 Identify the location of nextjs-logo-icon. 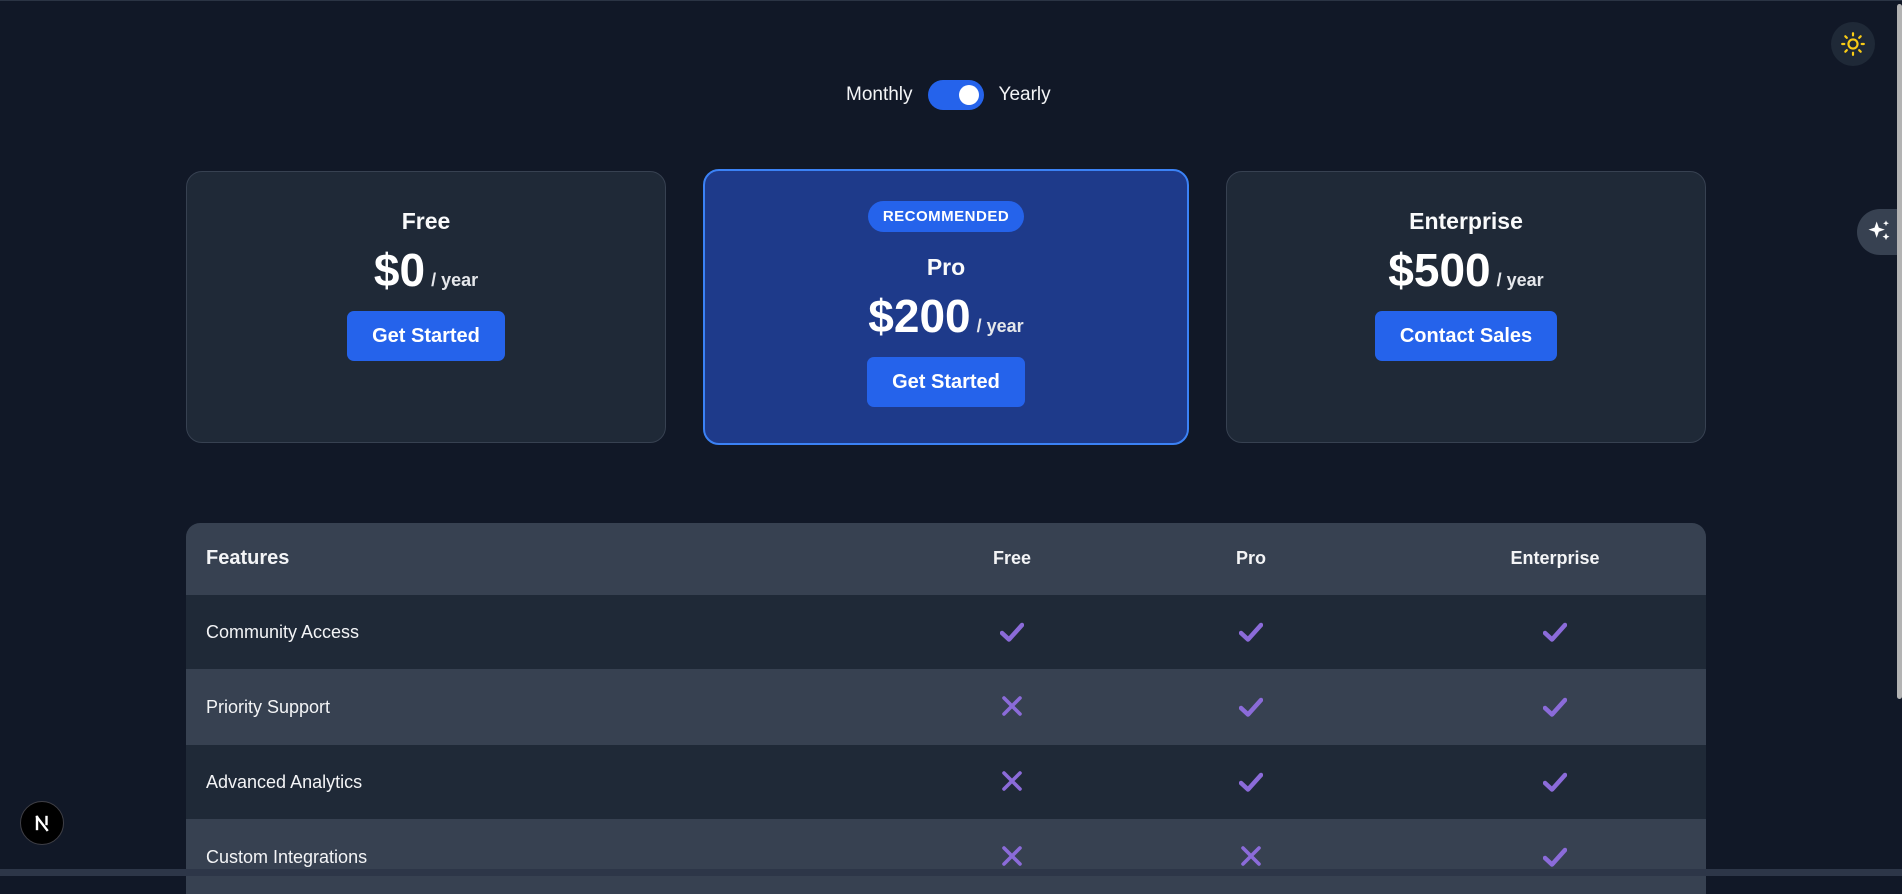
(42, 823).